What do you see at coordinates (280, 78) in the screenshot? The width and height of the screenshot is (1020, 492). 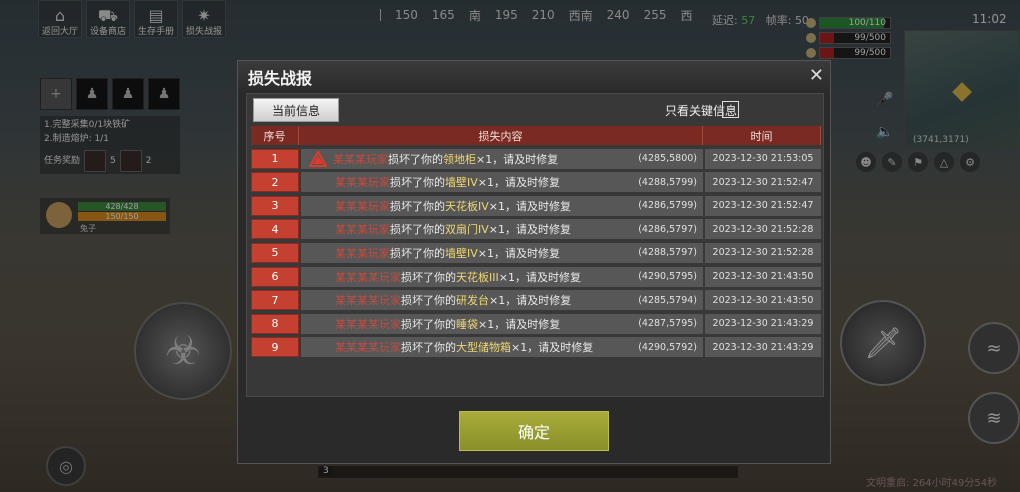 I see `dialog-title: 损失战报` at bounding box center [280, 78].